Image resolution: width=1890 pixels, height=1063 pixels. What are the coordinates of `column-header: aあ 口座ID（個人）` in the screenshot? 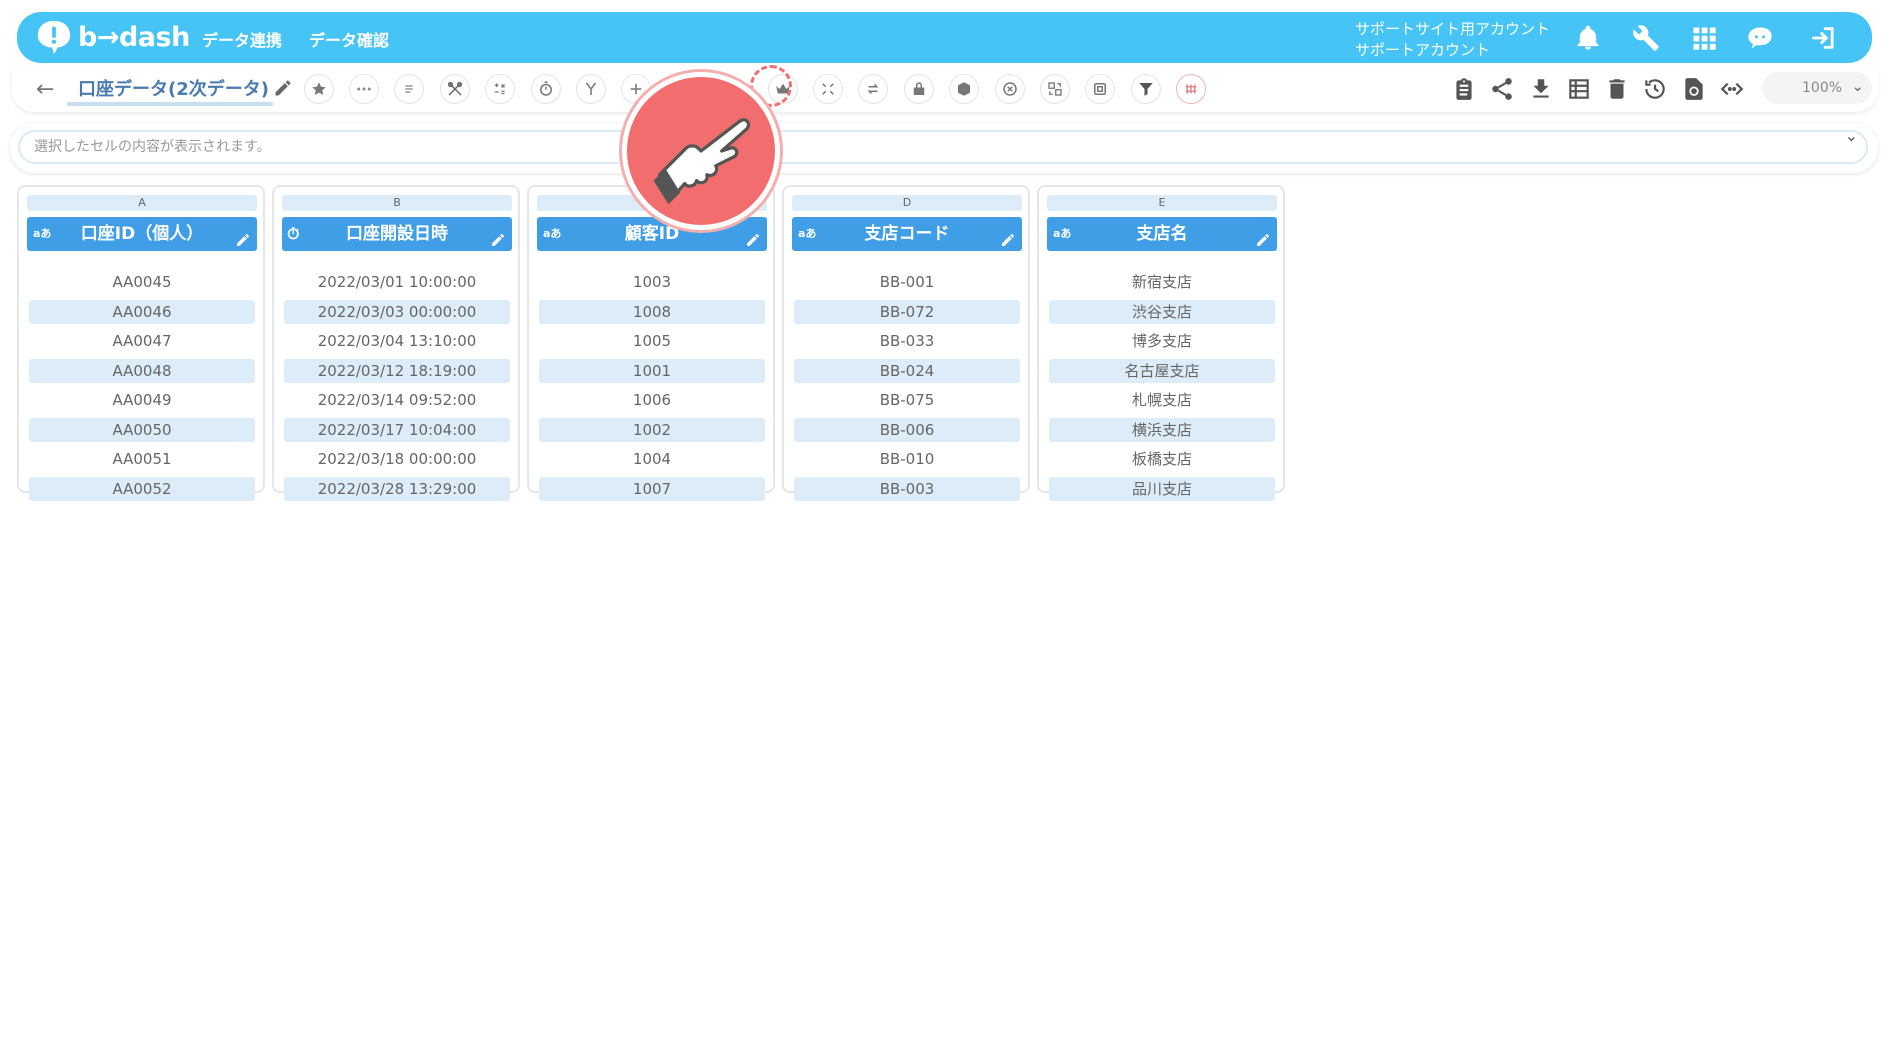 It's located at (142, 234).